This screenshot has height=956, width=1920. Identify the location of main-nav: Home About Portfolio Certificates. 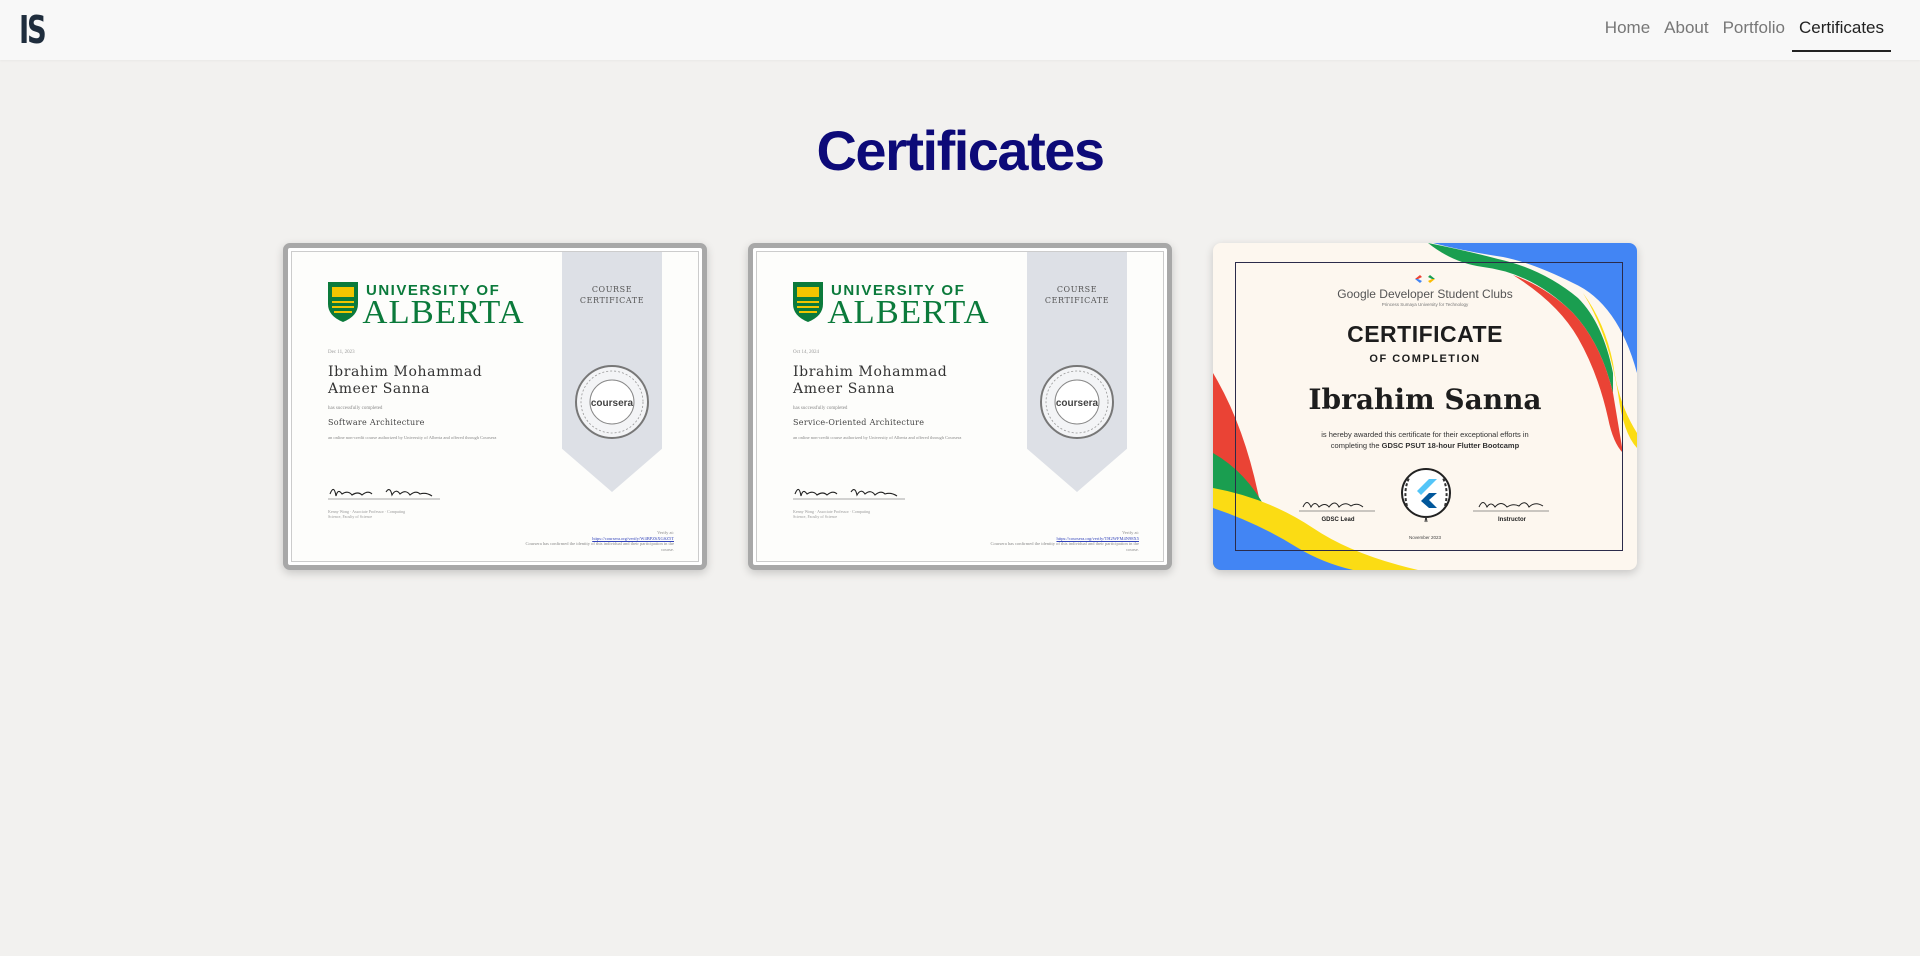
(1744, 33).